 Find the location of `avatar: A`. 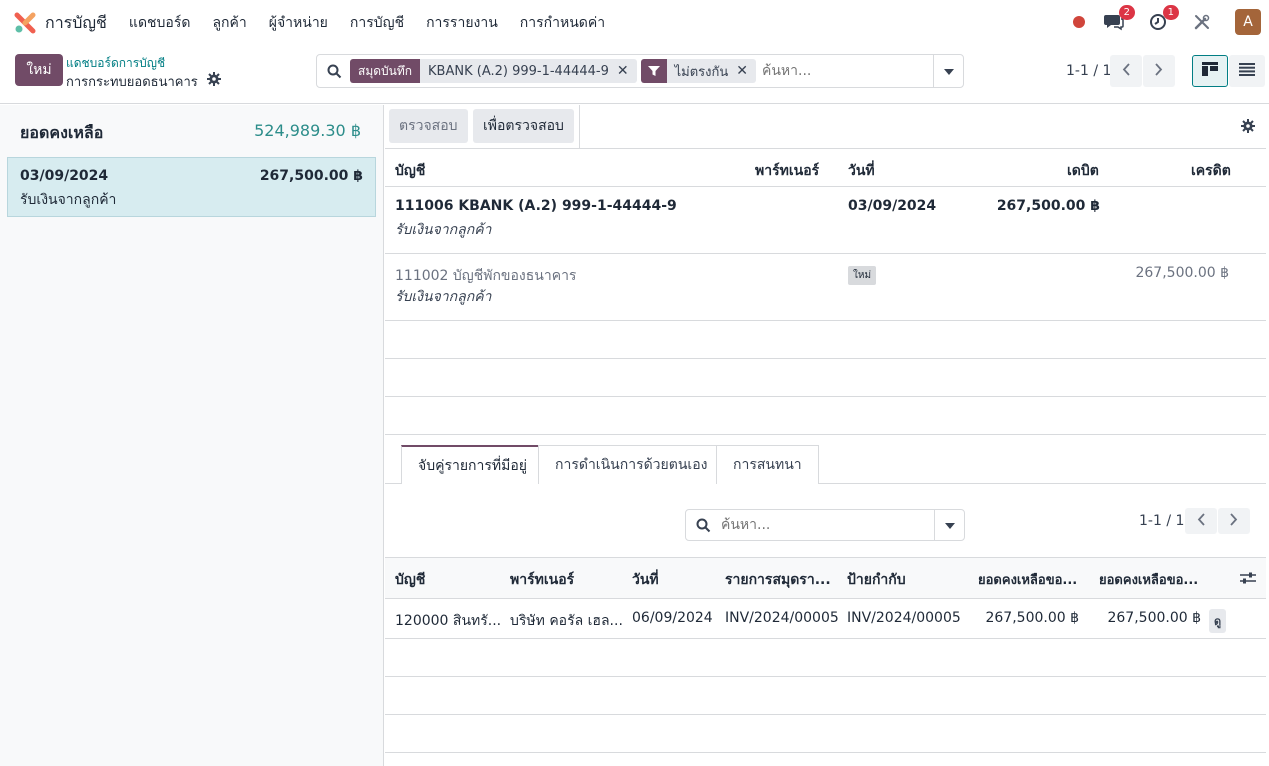

avatar: A is located at coordinates (1248, 22).